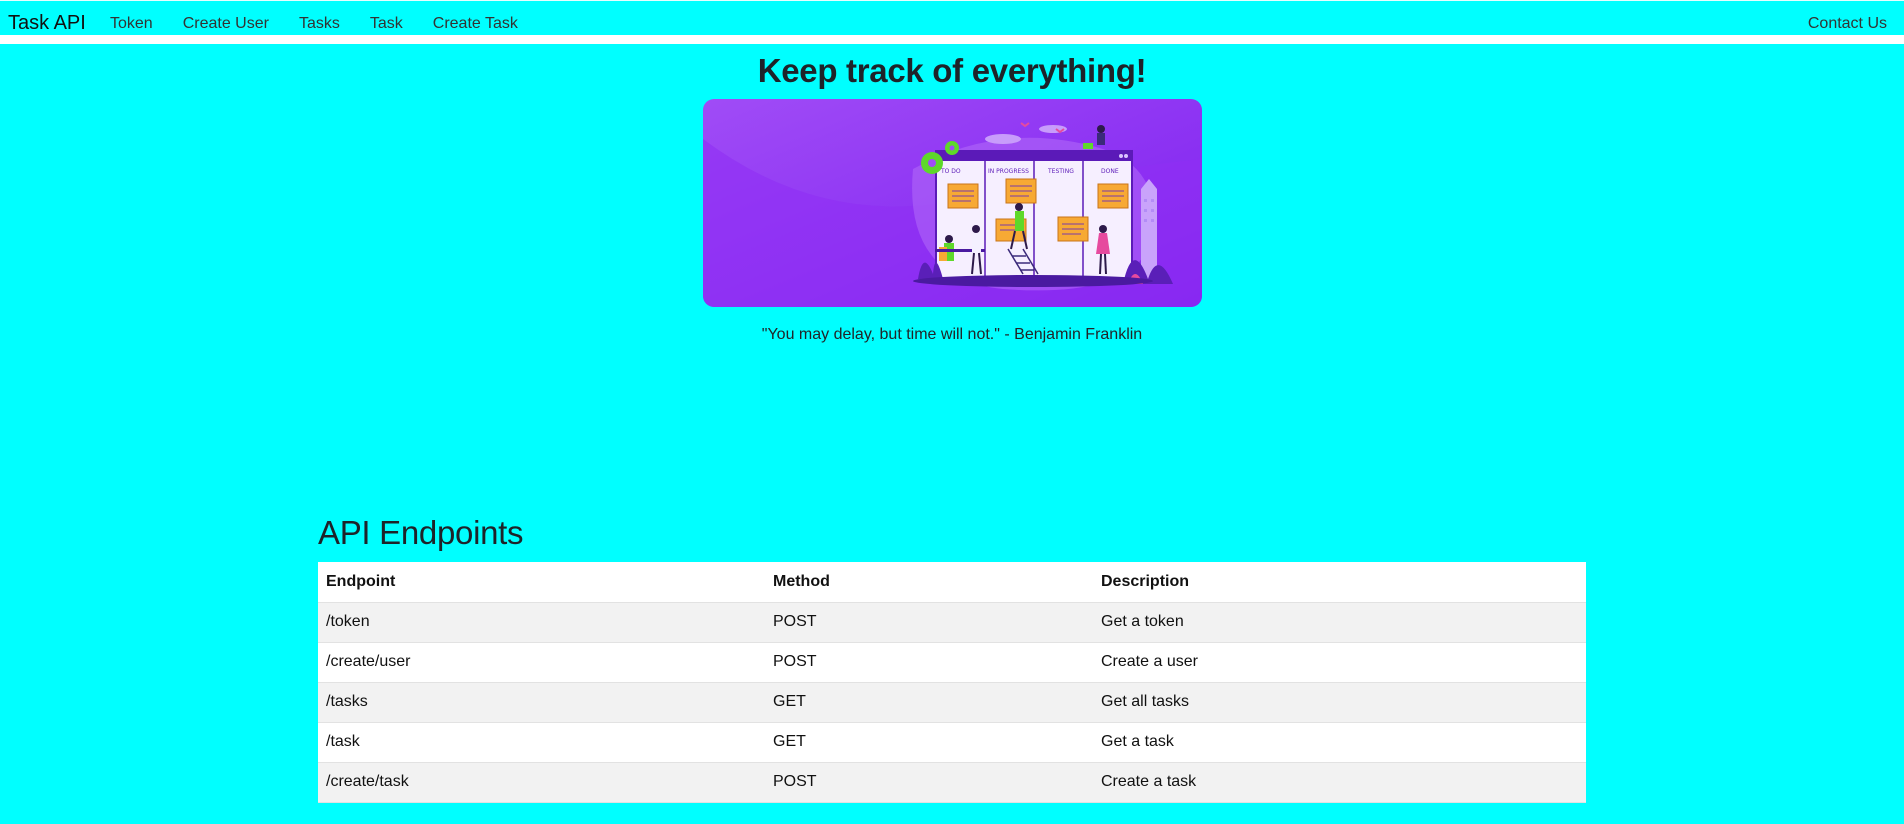  Describe the element at coordinates (541, 742) in the screenshot. I see `endpoint-cell: /task` at that location.